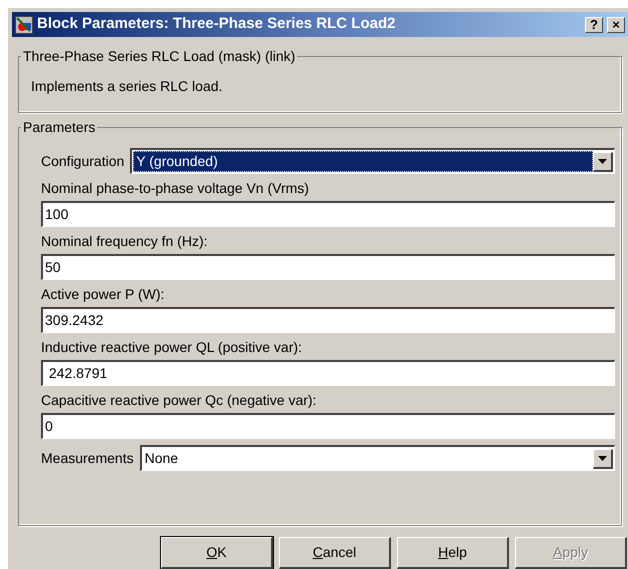  What do you see at coordinates (175, 188) in the screenshot?
I see `field-label: Nominal phase-to-phase voltage Vn (Vrms)` at bounding box center [175, 188].